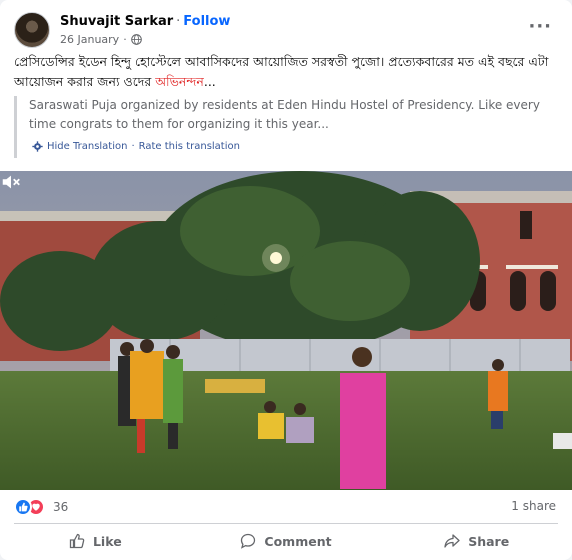  What do you see at coordinates (540, 27) in the screenshot?
I see `more-options-icon: ···` at bounding box center [540, 27].